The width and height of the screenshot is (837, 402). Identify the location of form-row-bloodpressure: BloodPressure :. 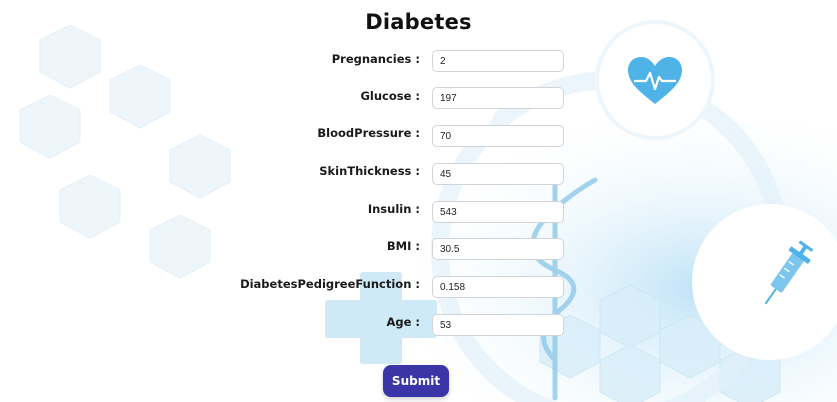
(418, 137).